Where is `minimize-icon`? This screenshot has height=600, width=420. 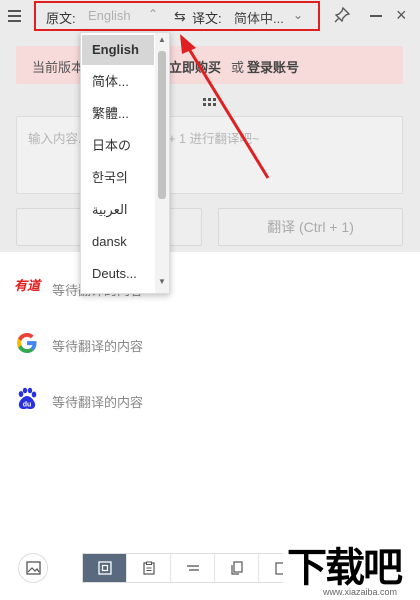
minimize-icon is located at coordinates (376, 16).